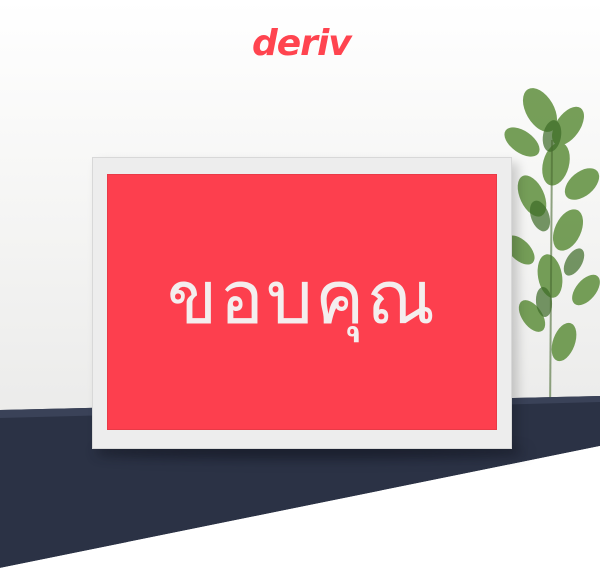  I want to click on sign-text: ขอบคุณ, so click(302, 298).